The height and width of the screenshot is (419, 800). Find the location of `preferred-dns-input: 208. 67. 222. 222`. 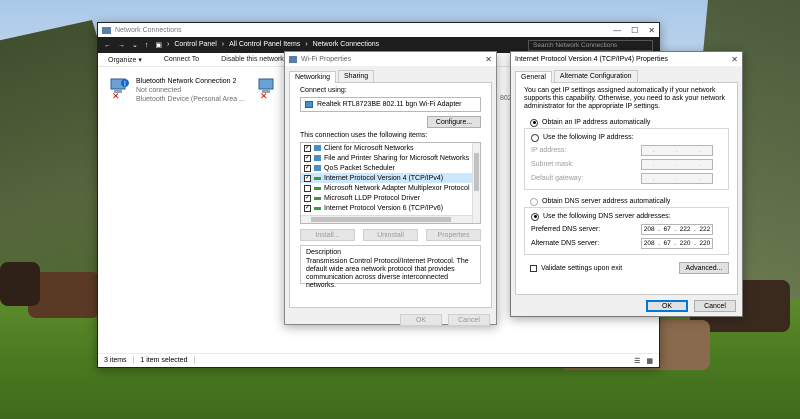

preferred-dns-input: 208. 67. 222. 222 is located at coordinates (677, 229).